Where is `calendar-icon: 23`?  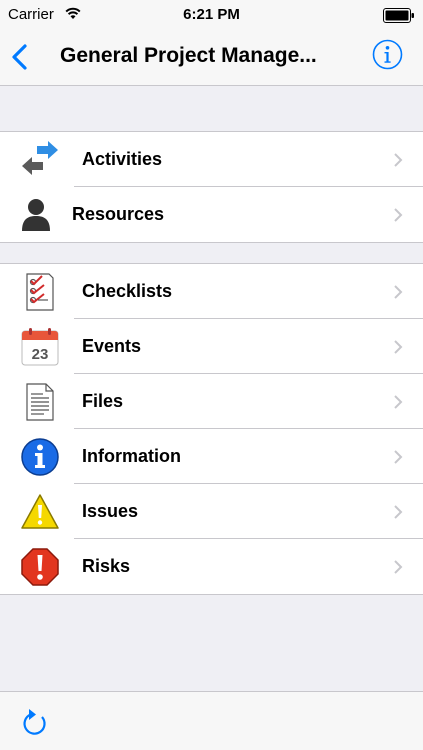 calendar-icon: 23 is located at coordinates (40, 347).